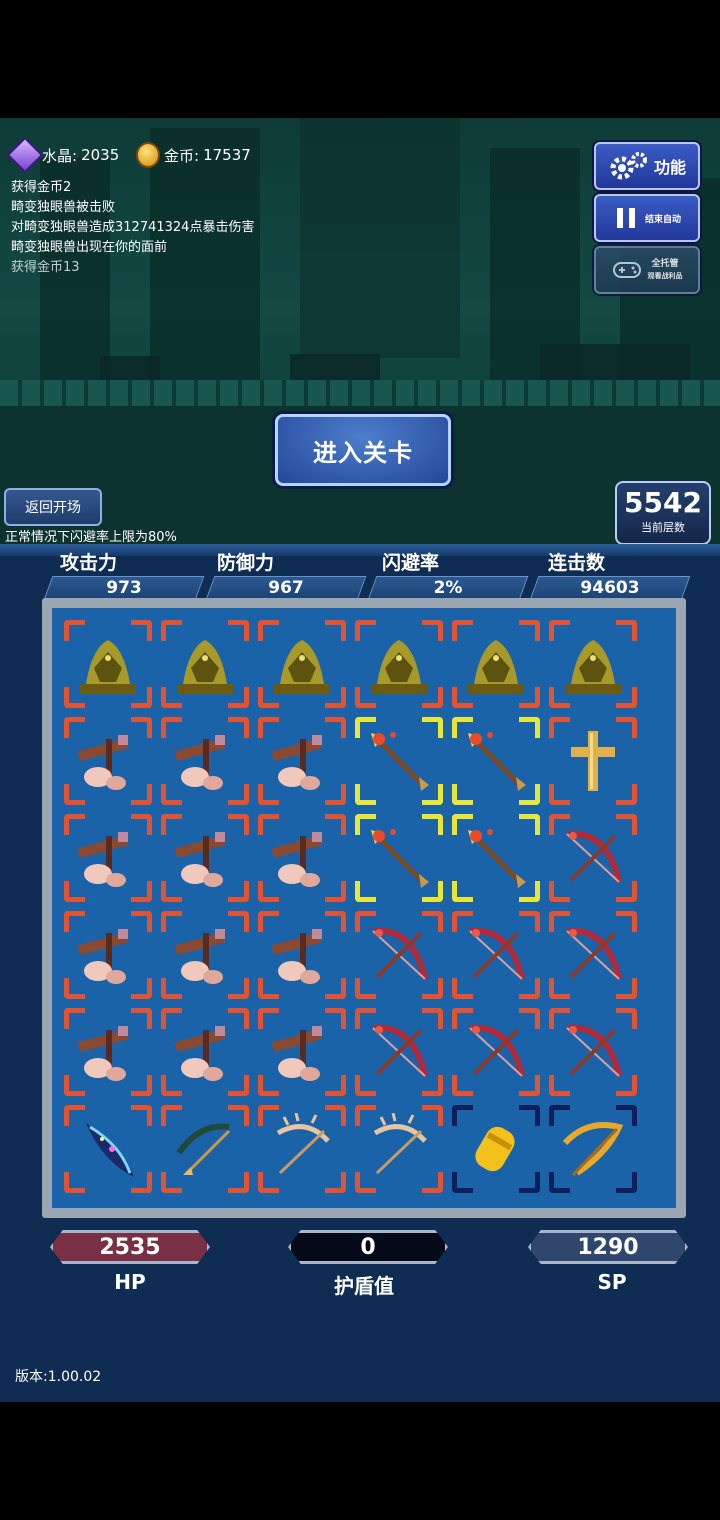  I want to click on rainbow-blade-icon, so click(110, 1150).